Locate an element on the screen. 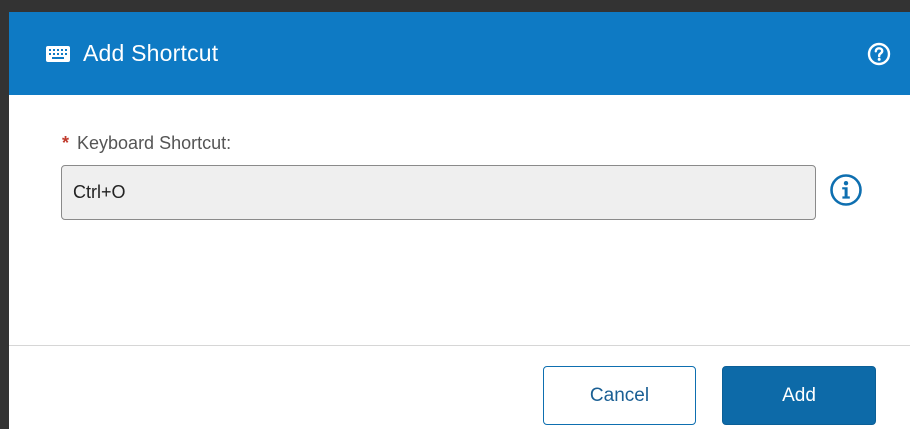  help-button is located at coordinates (879, 54).